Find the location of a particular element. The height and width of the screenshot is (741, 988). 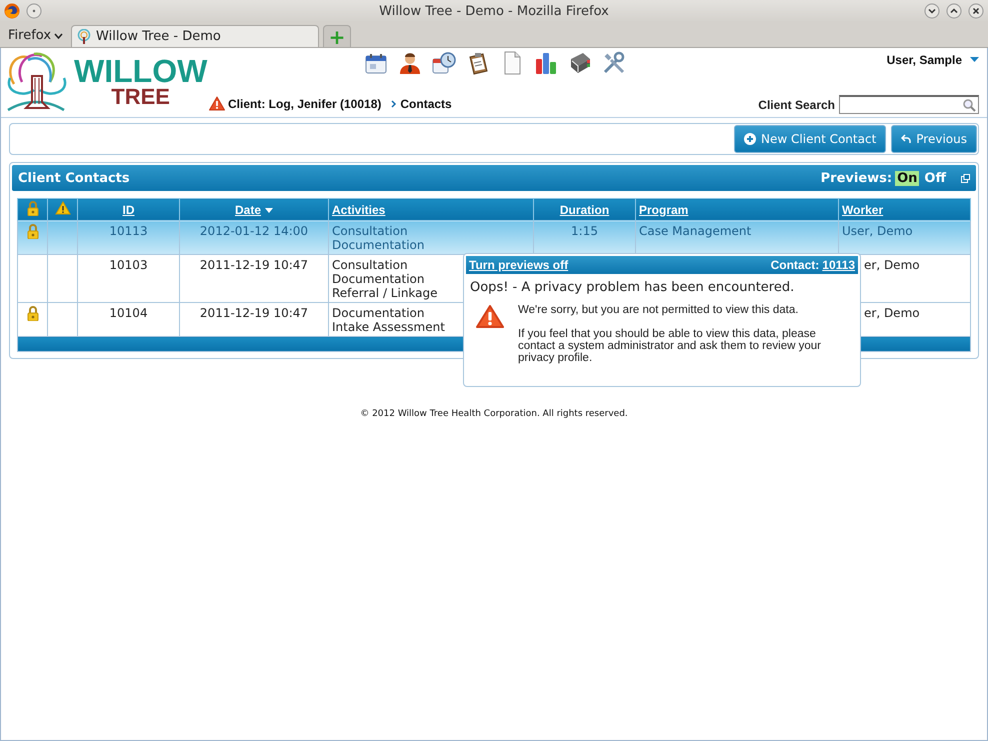

contact-label: Contact: is located at coordinates (795, 265).